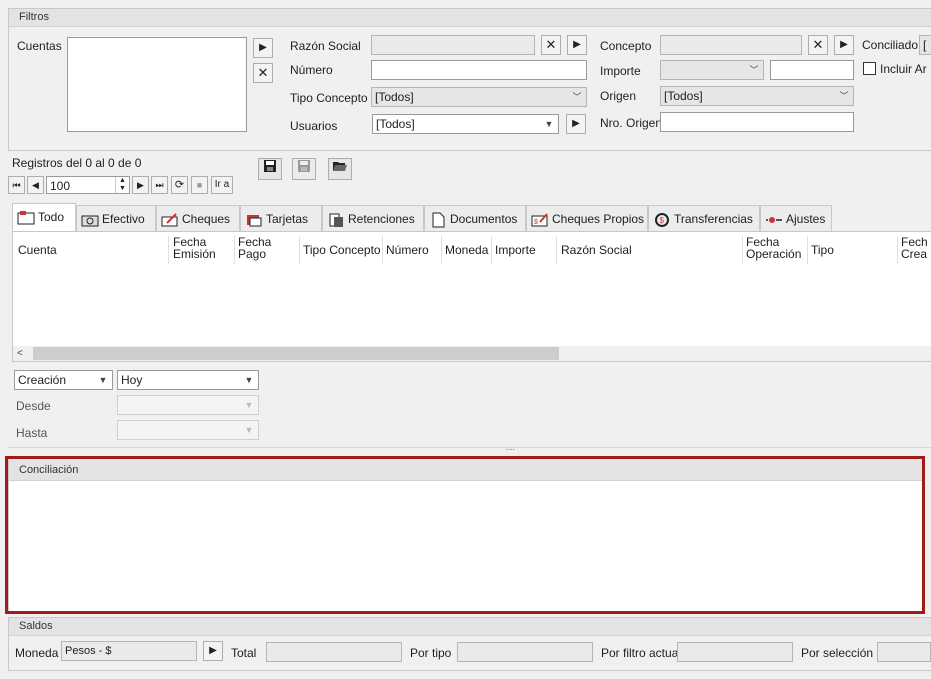  What do you see at coordinates (479, 70) in the screenshot?
I see `numero-field` at bounding box center [479, 70].